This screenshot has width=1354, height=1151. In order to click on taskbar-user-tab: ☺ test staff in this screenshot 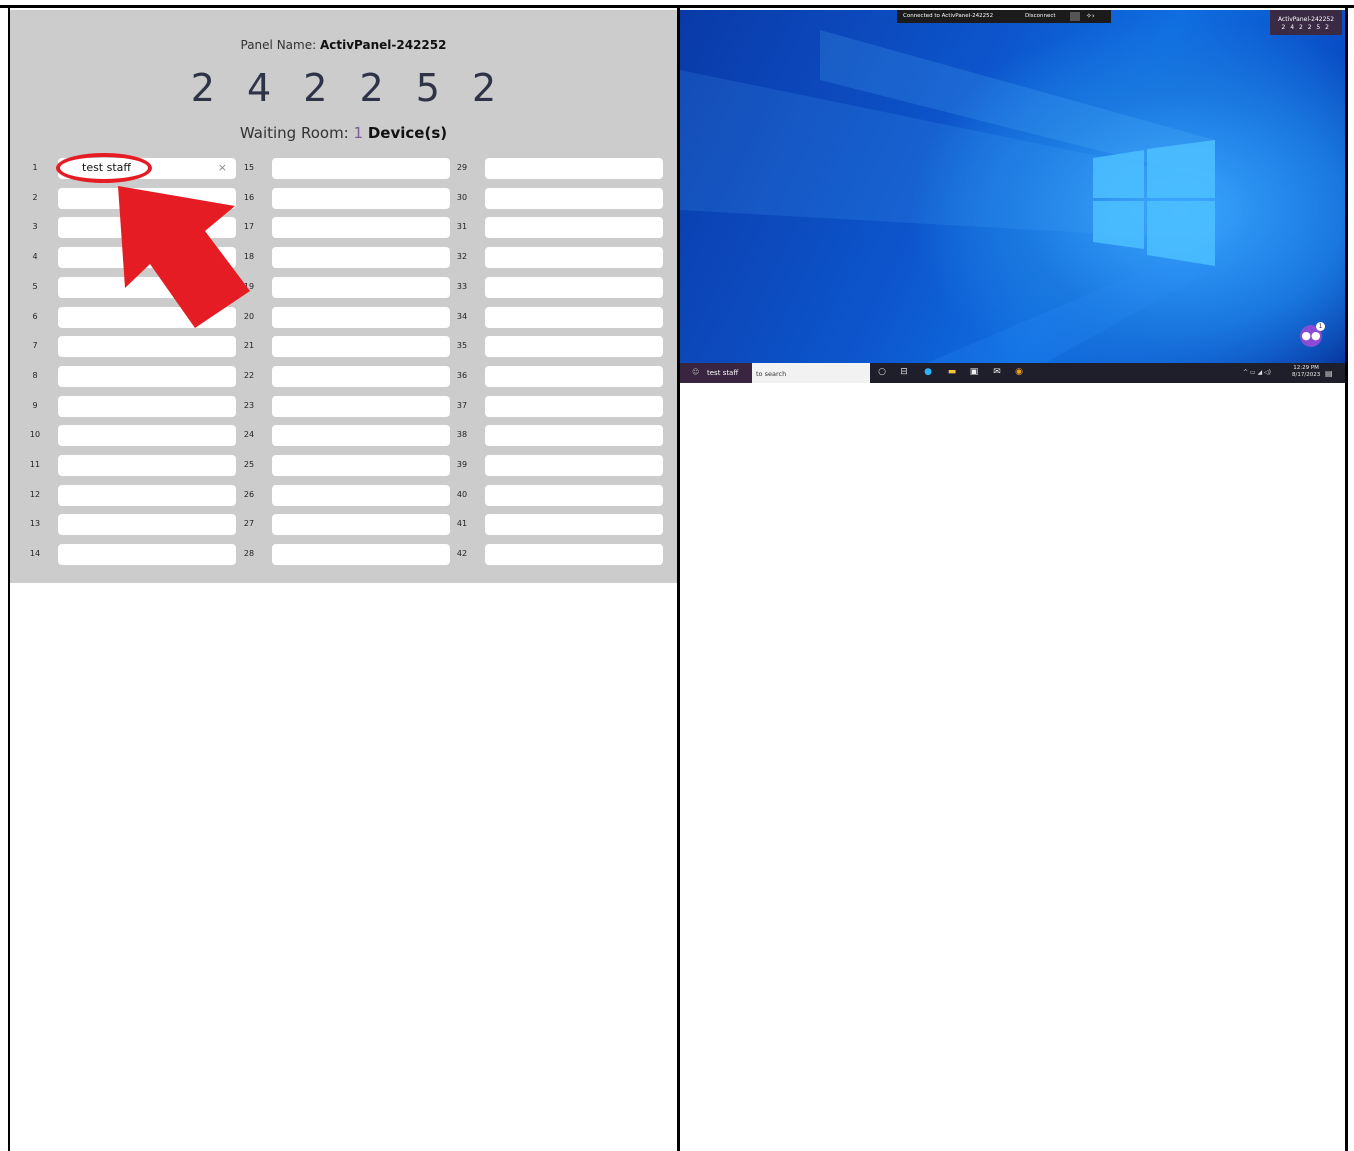, I will do `click(716, 373)`.